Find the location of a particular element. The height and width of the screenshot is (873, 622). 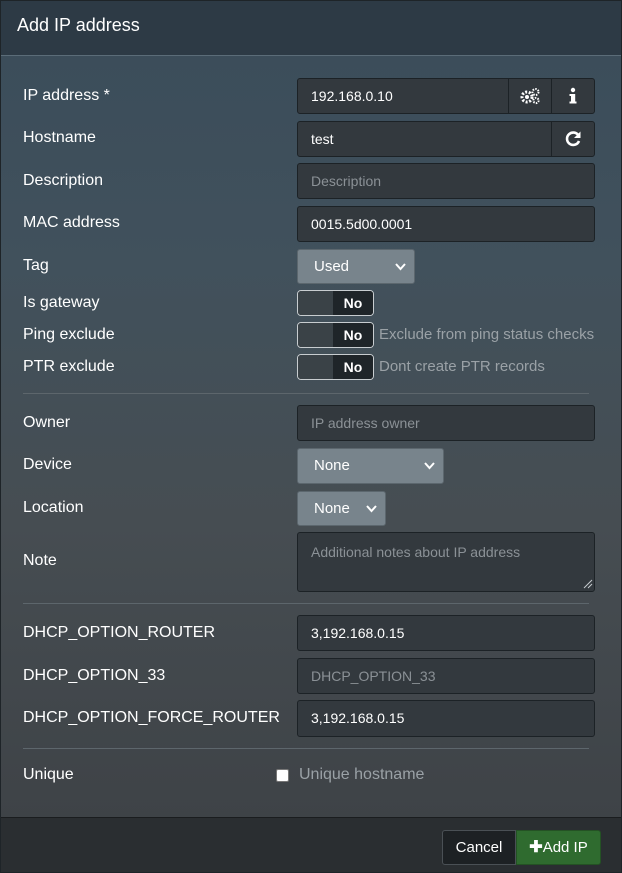

ptr-exclude-help: Dont create PTR records is located at coordinates (462, 366).